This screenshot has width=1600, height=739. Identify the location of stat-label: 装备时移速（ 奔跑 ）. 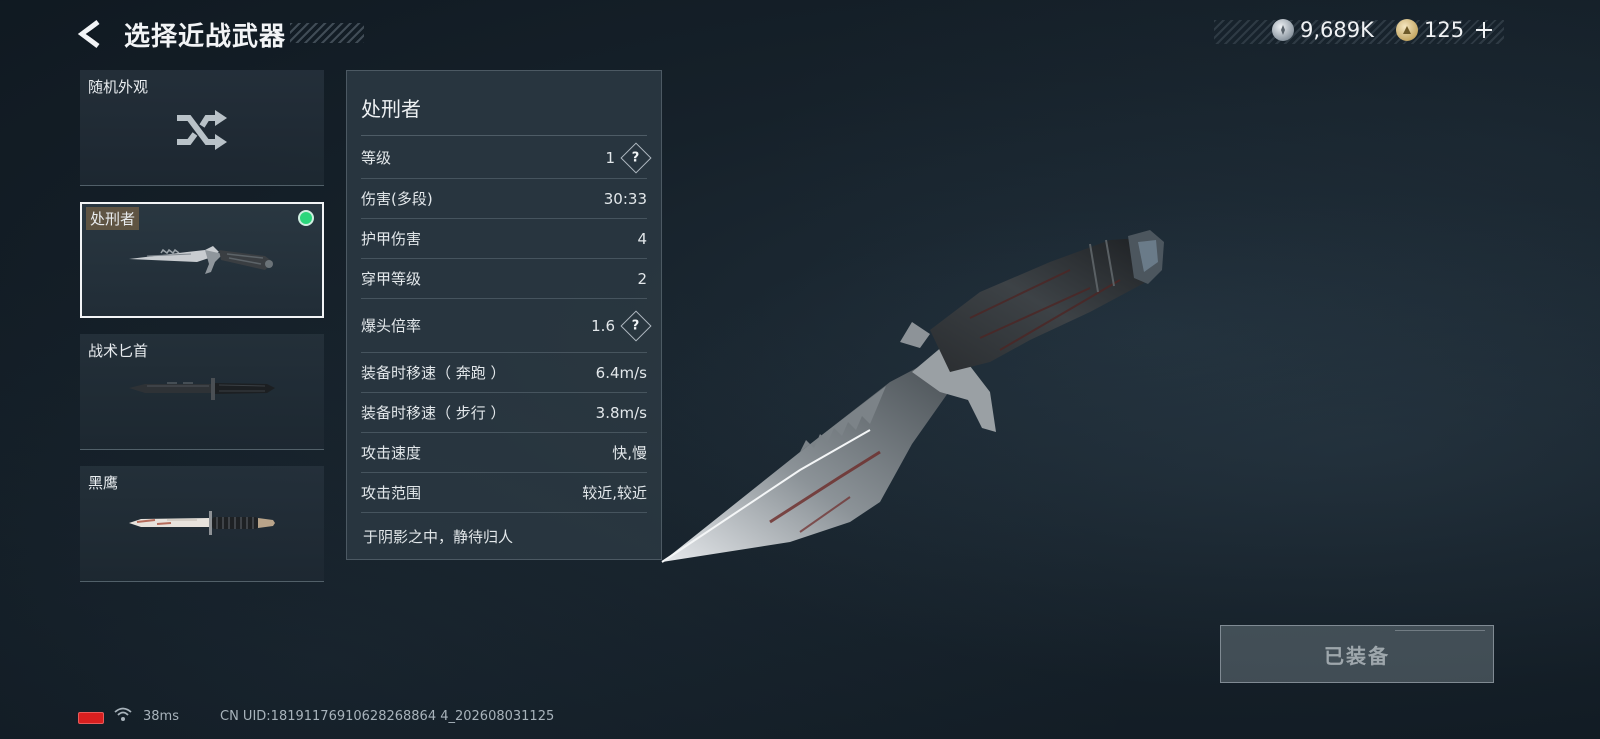
(433, 373).